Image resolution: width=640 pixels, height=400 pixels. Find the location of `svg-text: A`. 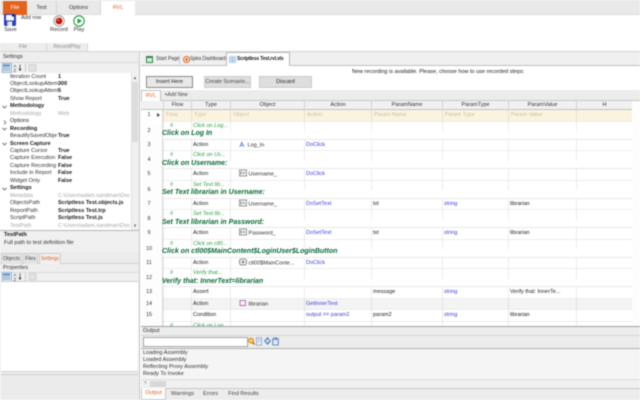

svg-text: A is located at coordinates (242, 145).